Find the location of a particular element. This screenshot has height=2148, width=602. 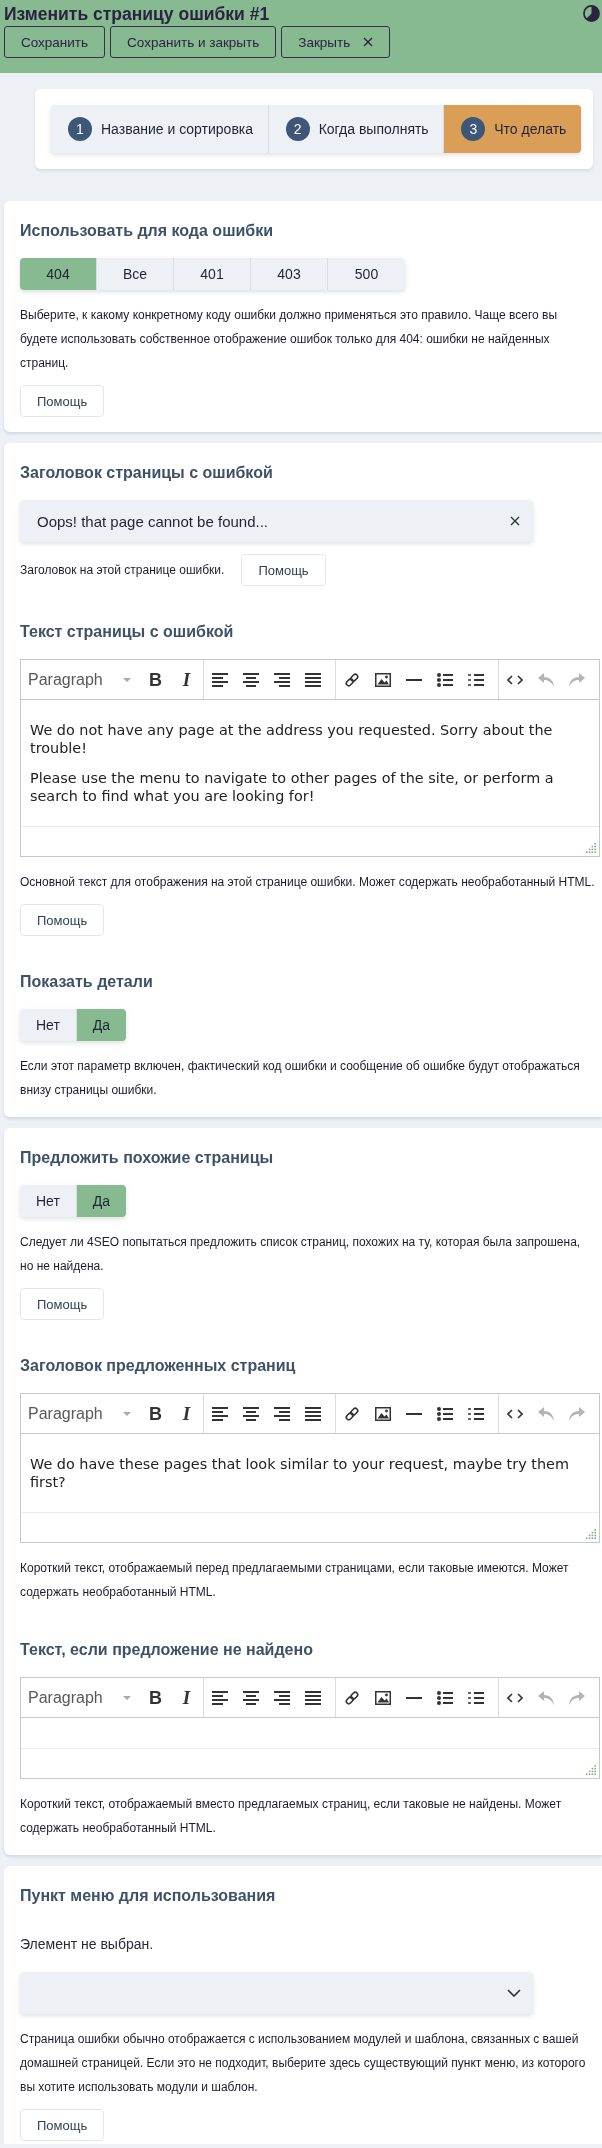

error-code-option: 500 is located at coordinates (366, 274).